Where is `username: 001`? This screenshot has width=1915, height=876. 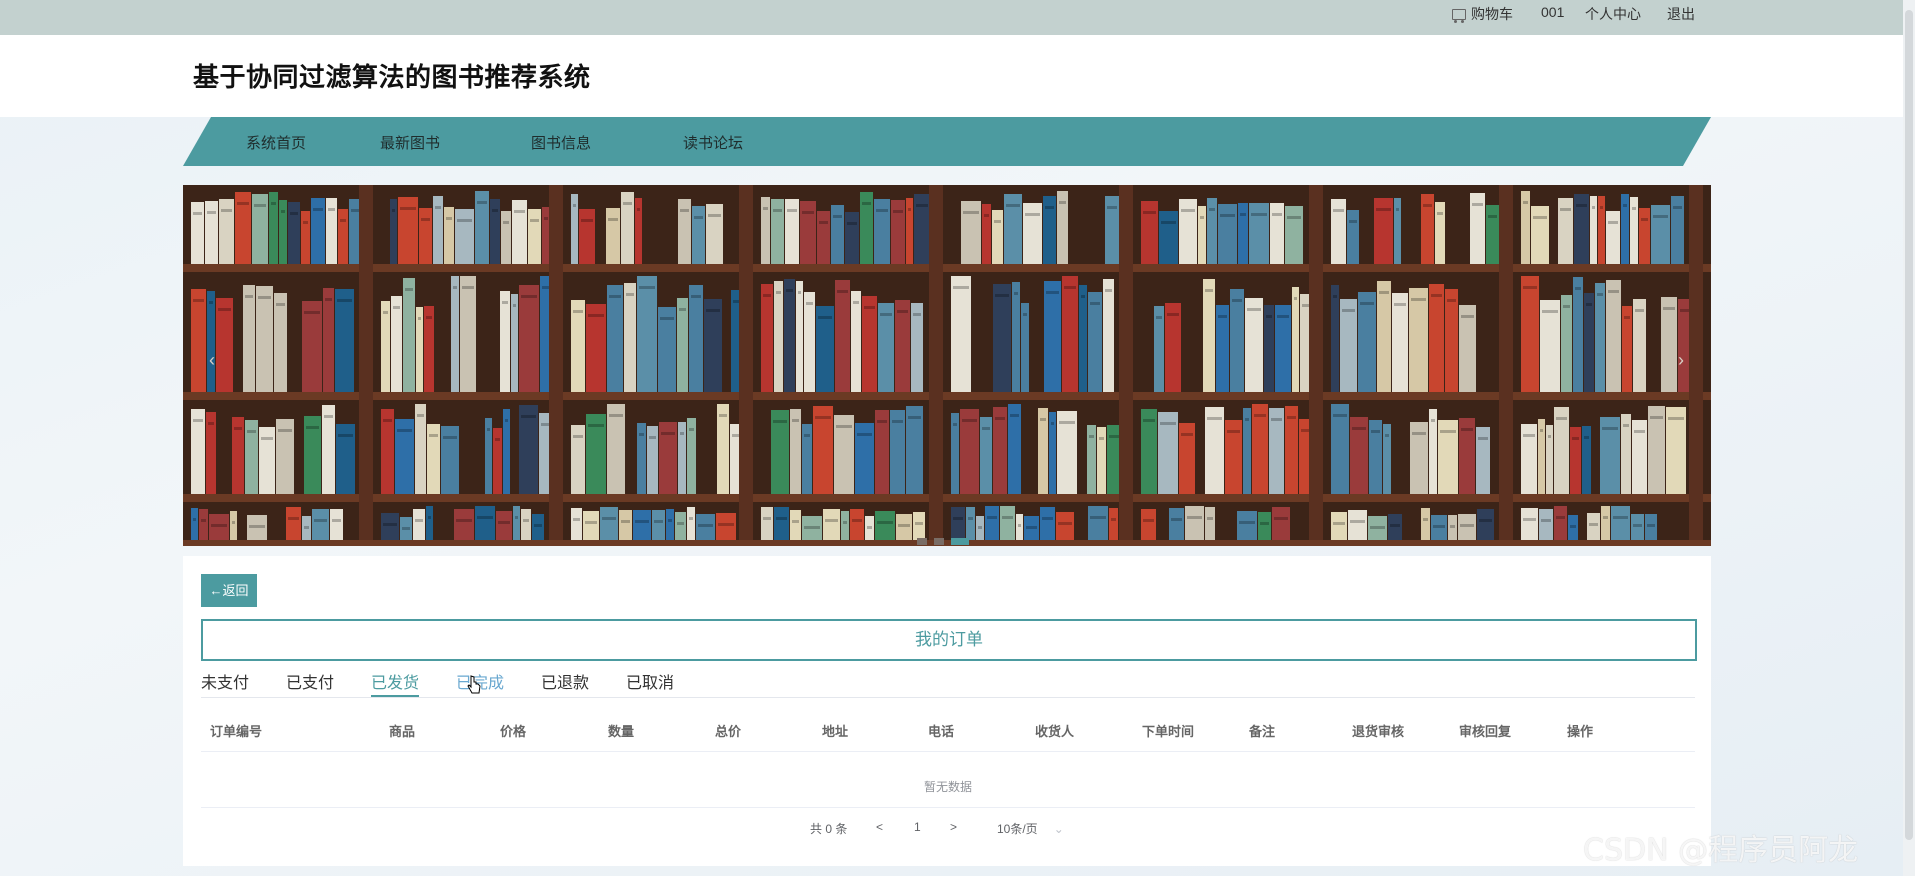 username: 001 is located at coordinates (1552, 12).